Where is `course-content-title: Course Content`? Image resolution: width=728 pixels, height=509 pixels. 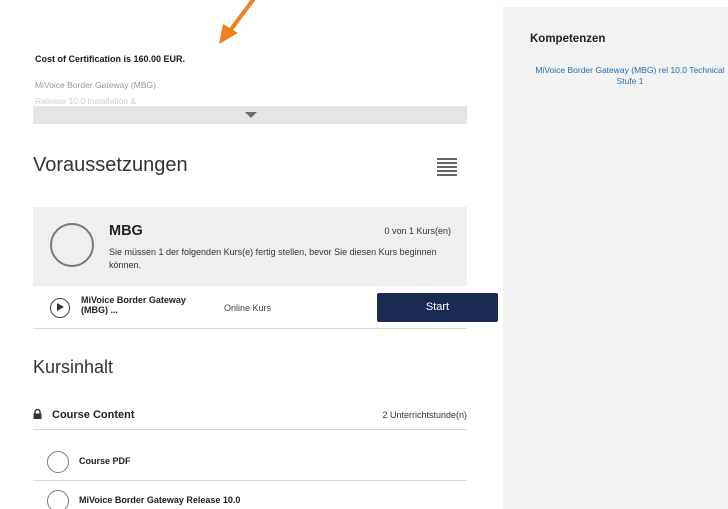 course-content-title: Course Content is located at coordinates (93, 415).